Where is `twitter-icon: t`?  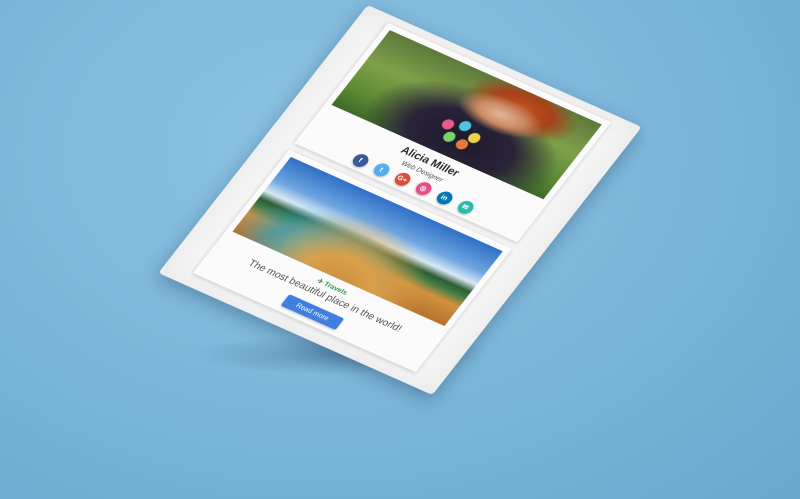
twitter-icon: t is located at coordinates (381, 170).